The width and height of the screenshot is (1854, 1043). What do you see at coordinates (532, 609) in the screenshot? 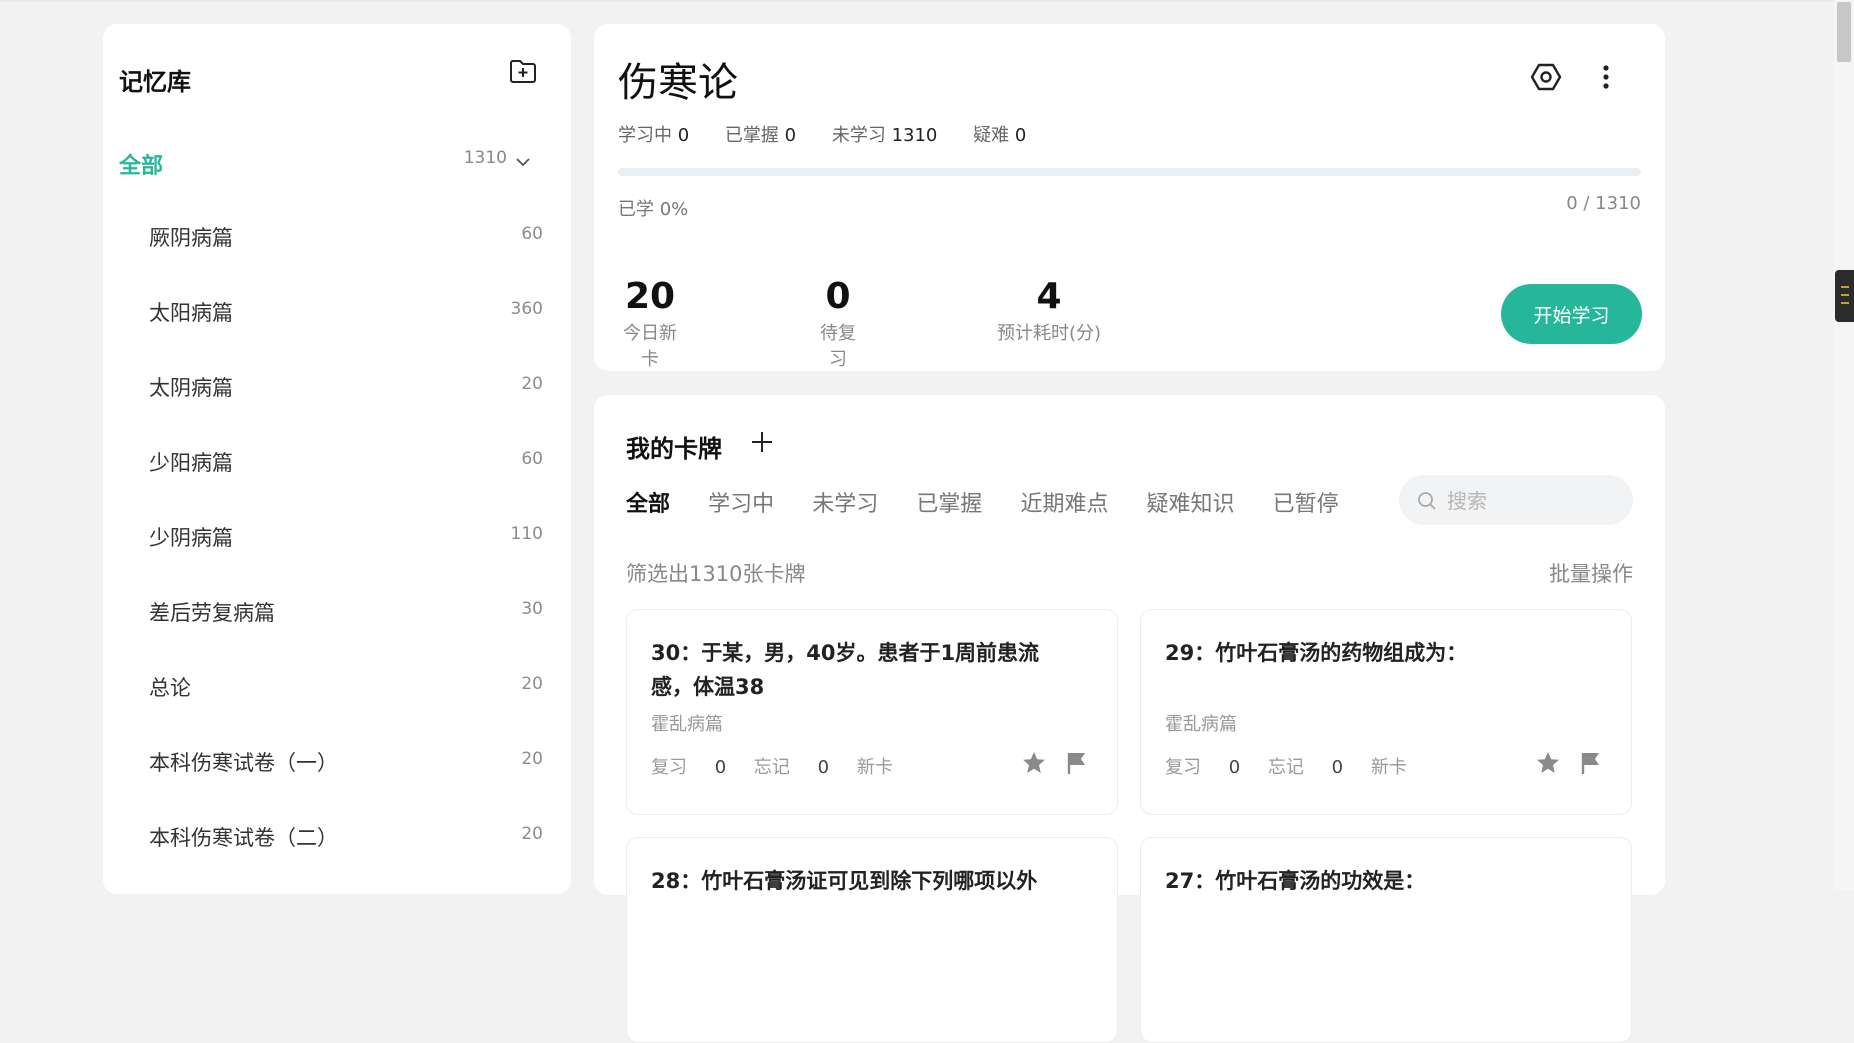
I see `sidebar-item-count: 30` at bounding box center [532, 609].